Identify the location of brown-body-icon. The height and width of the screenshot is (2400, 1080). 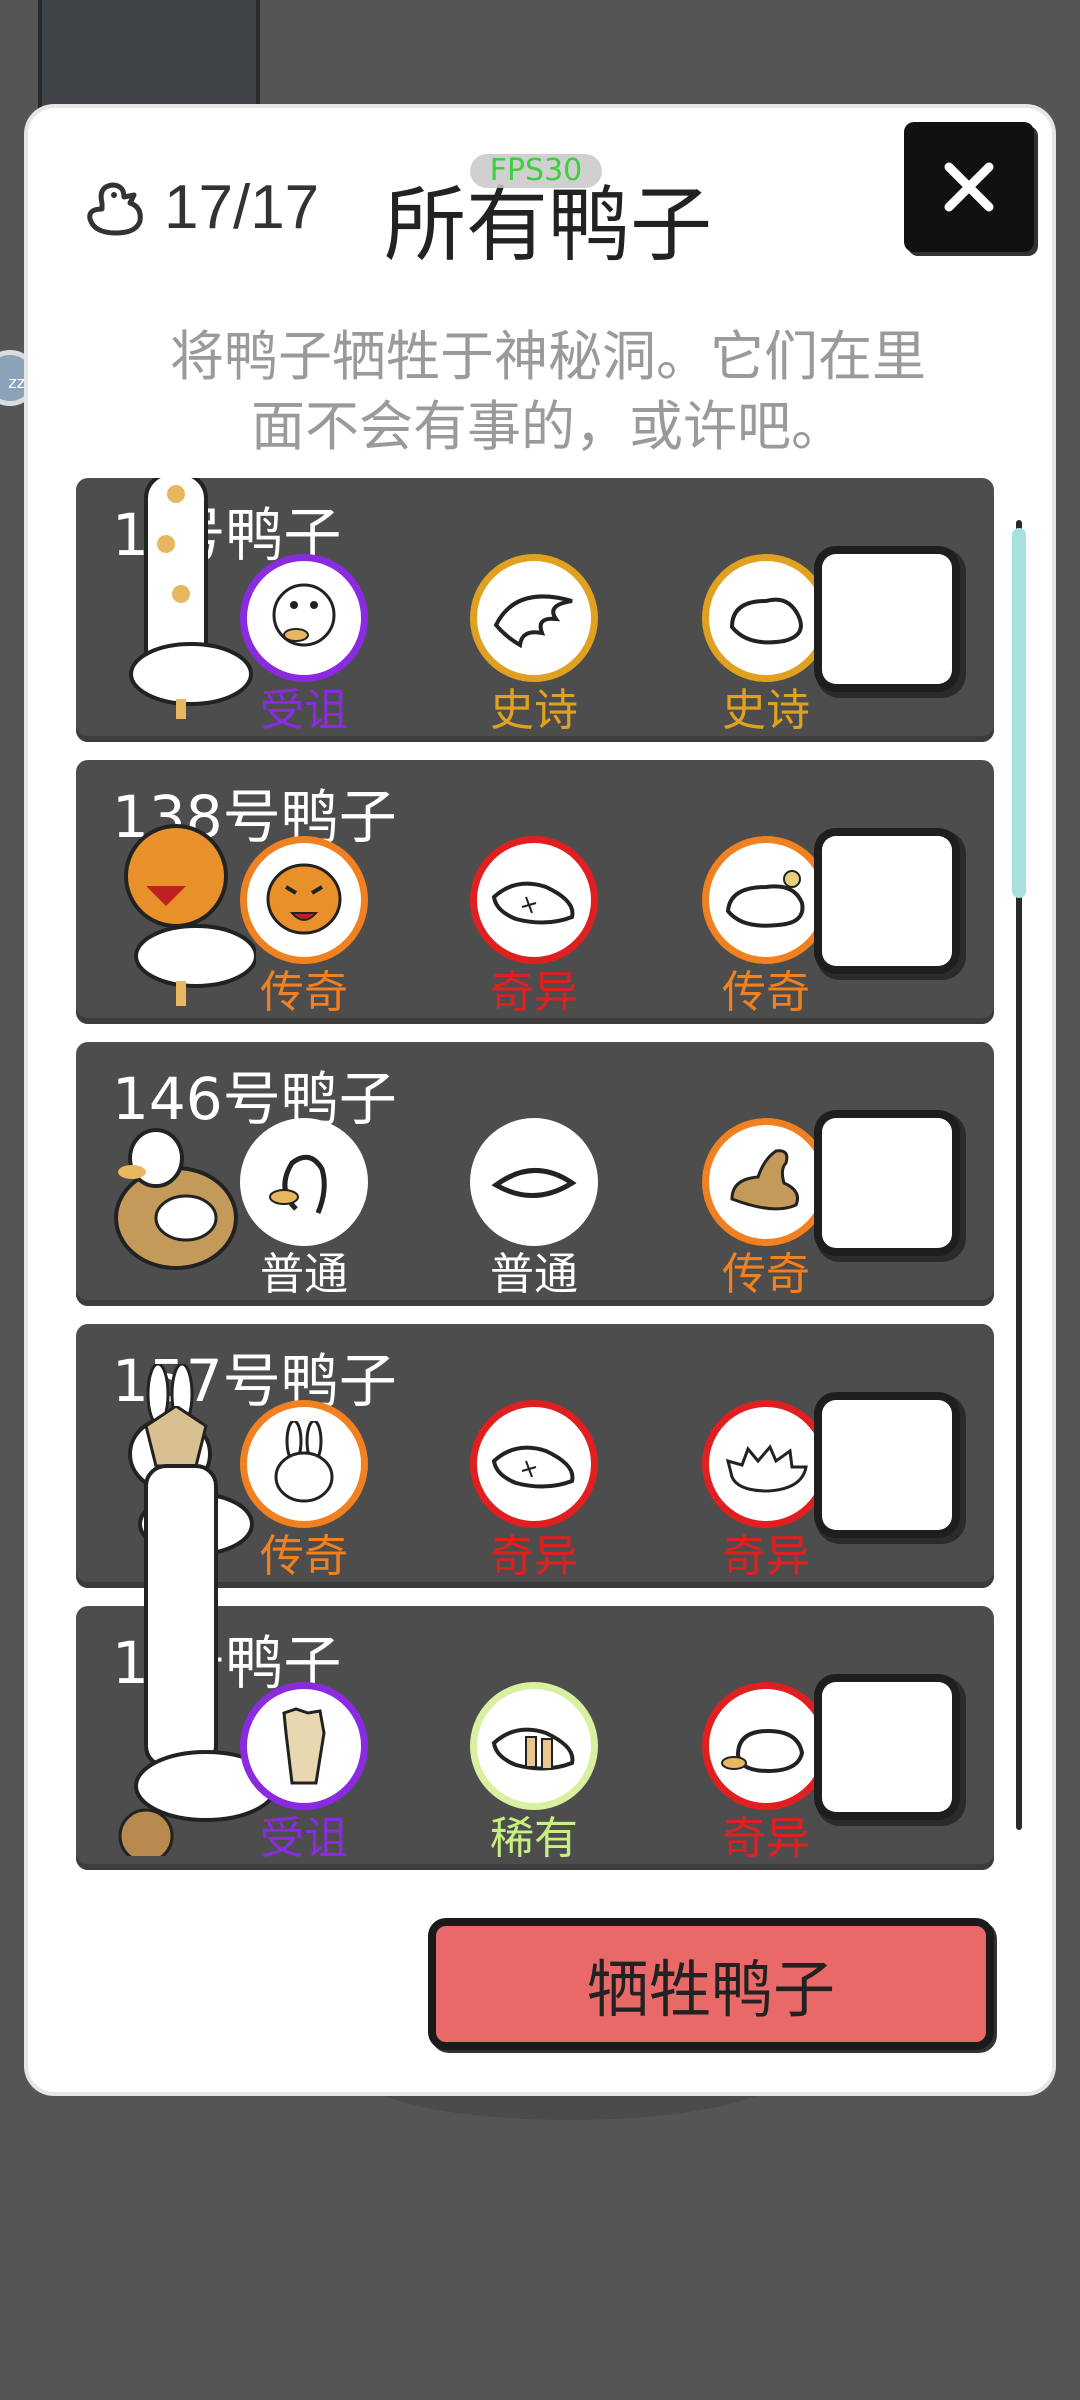
(764, 1180).